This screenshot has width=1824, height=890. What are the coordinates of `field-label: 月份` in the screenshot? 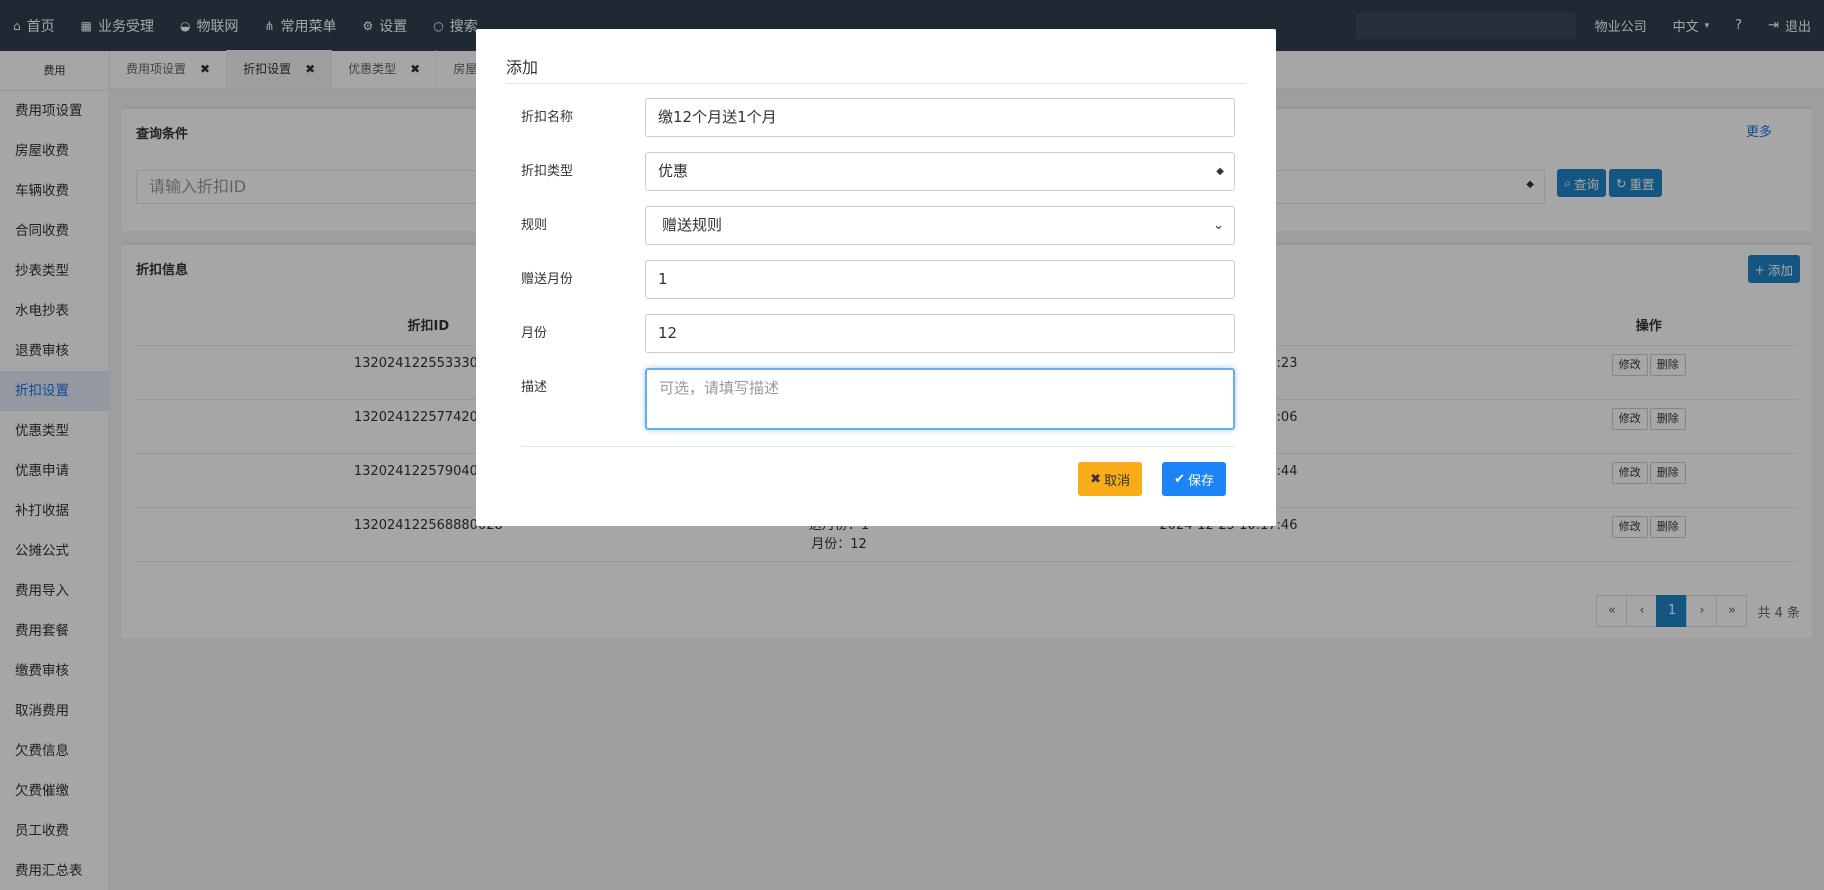 It's located at (534, 333).